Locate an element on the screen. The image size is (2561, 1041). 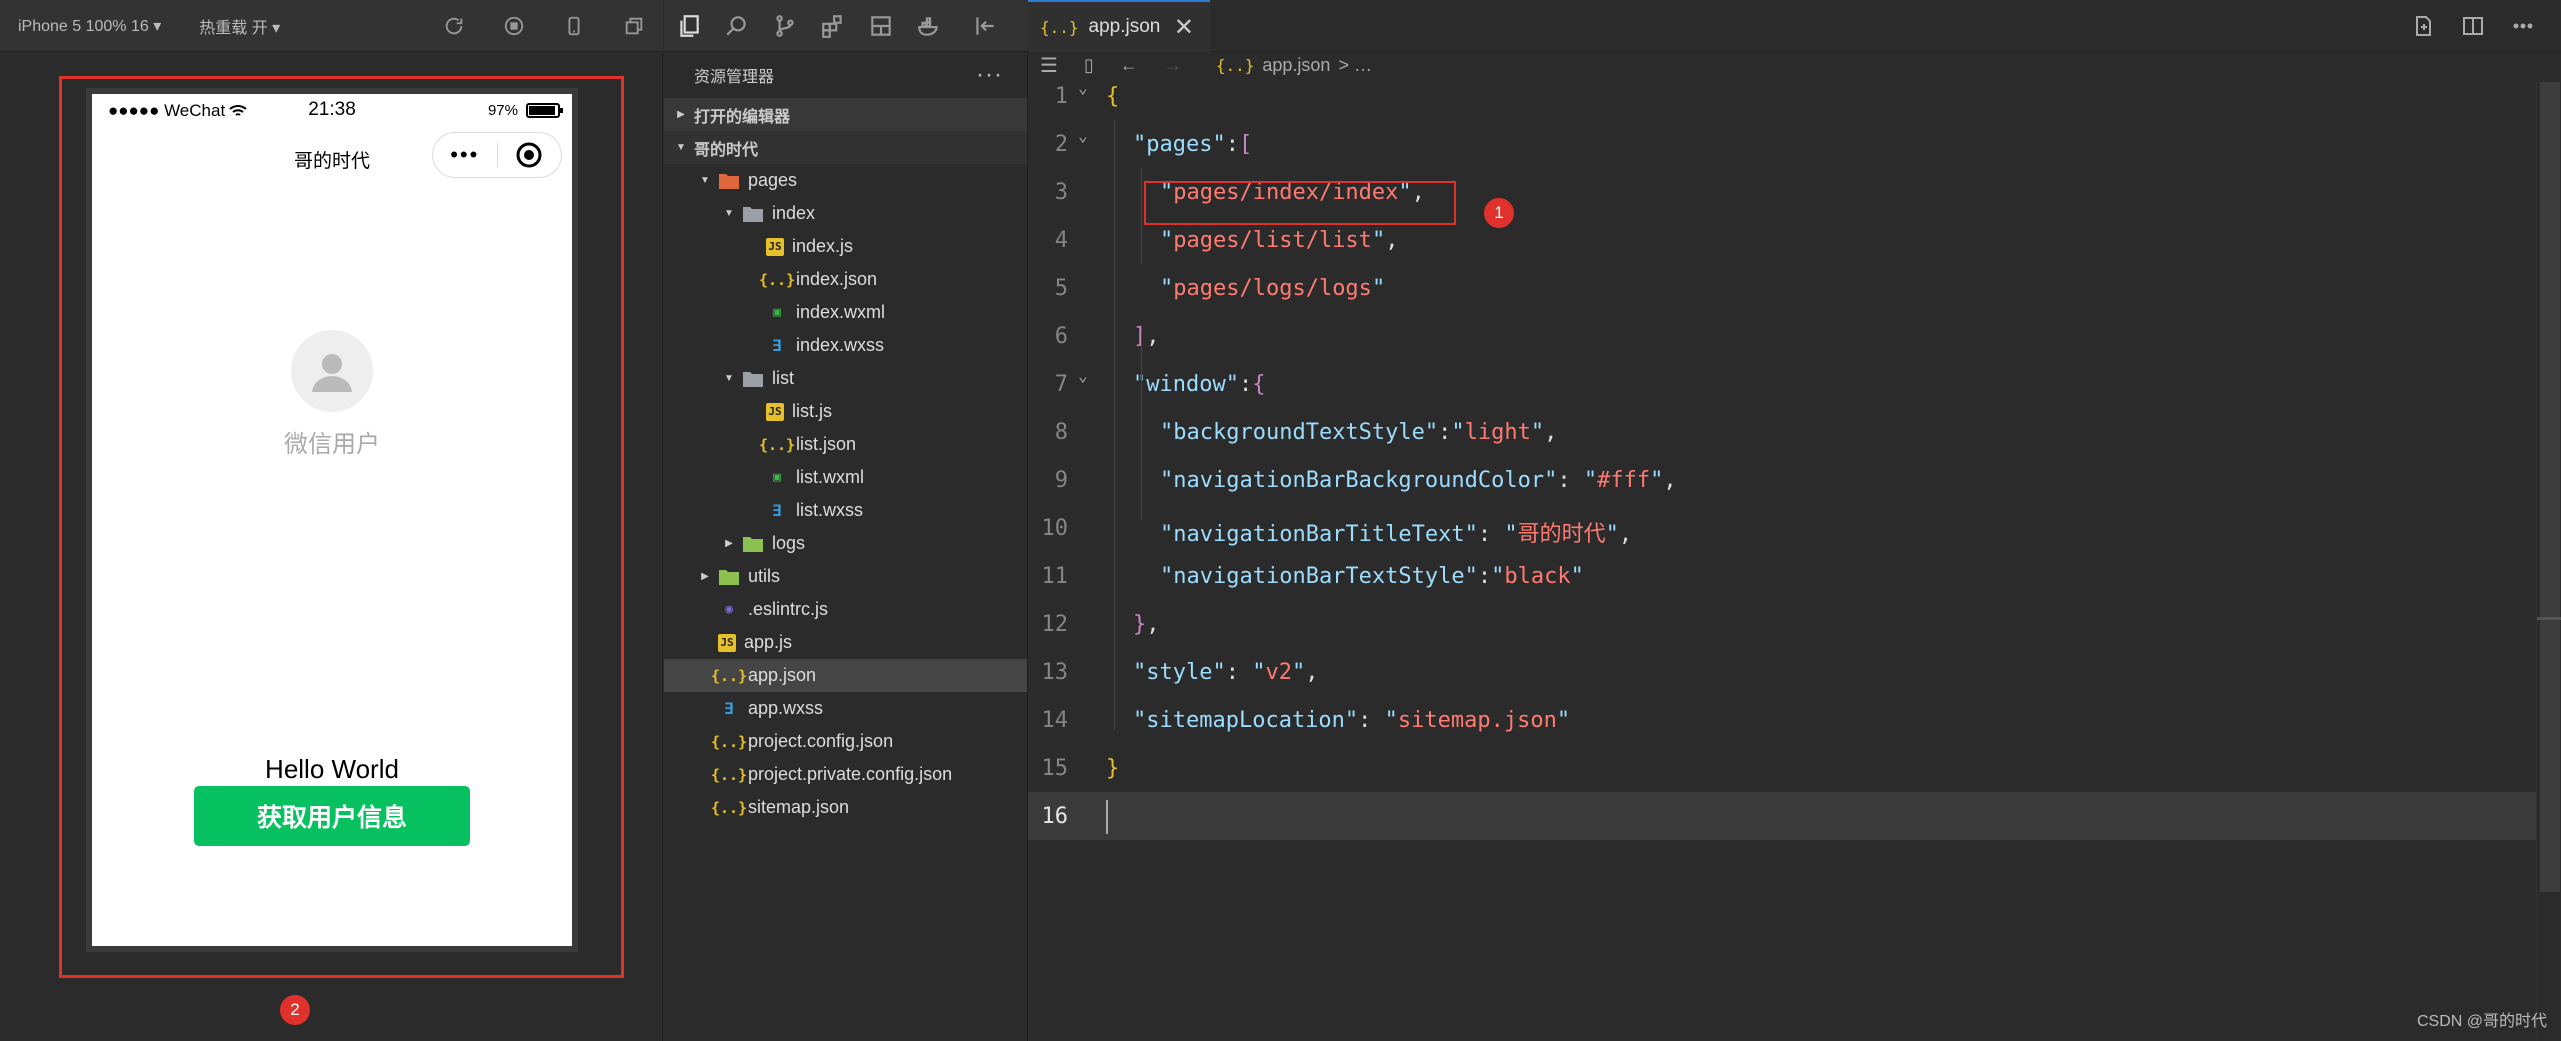
tree-item-index-wxml: ▣ index.wxml is located at coordinates (845, 312).